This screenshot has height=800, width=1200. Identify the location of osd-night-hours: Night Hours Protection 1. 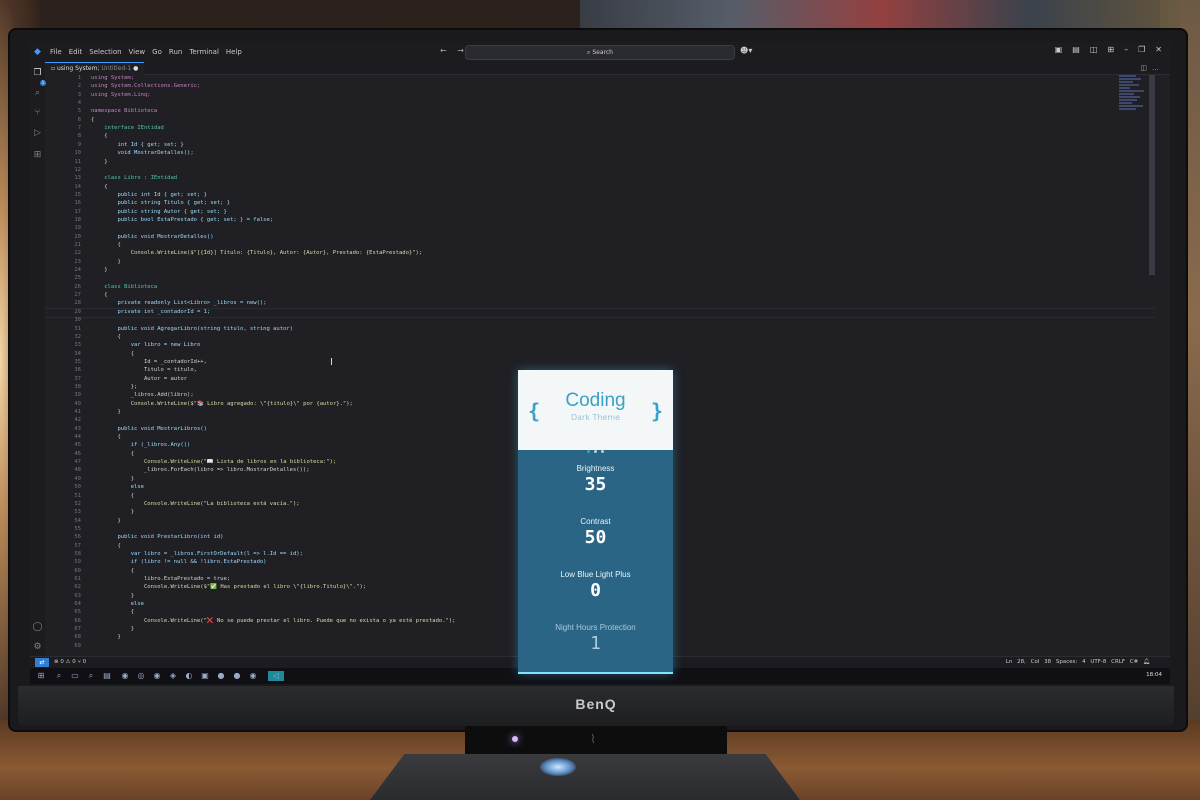
(595, 638).